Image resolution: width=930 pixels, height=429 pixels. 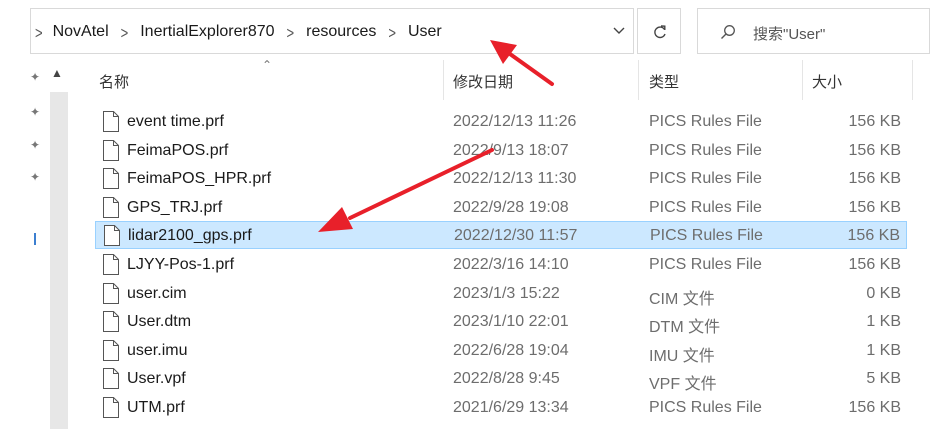 I want to click on column-header-size: 大小, so click(x=827, y=81).